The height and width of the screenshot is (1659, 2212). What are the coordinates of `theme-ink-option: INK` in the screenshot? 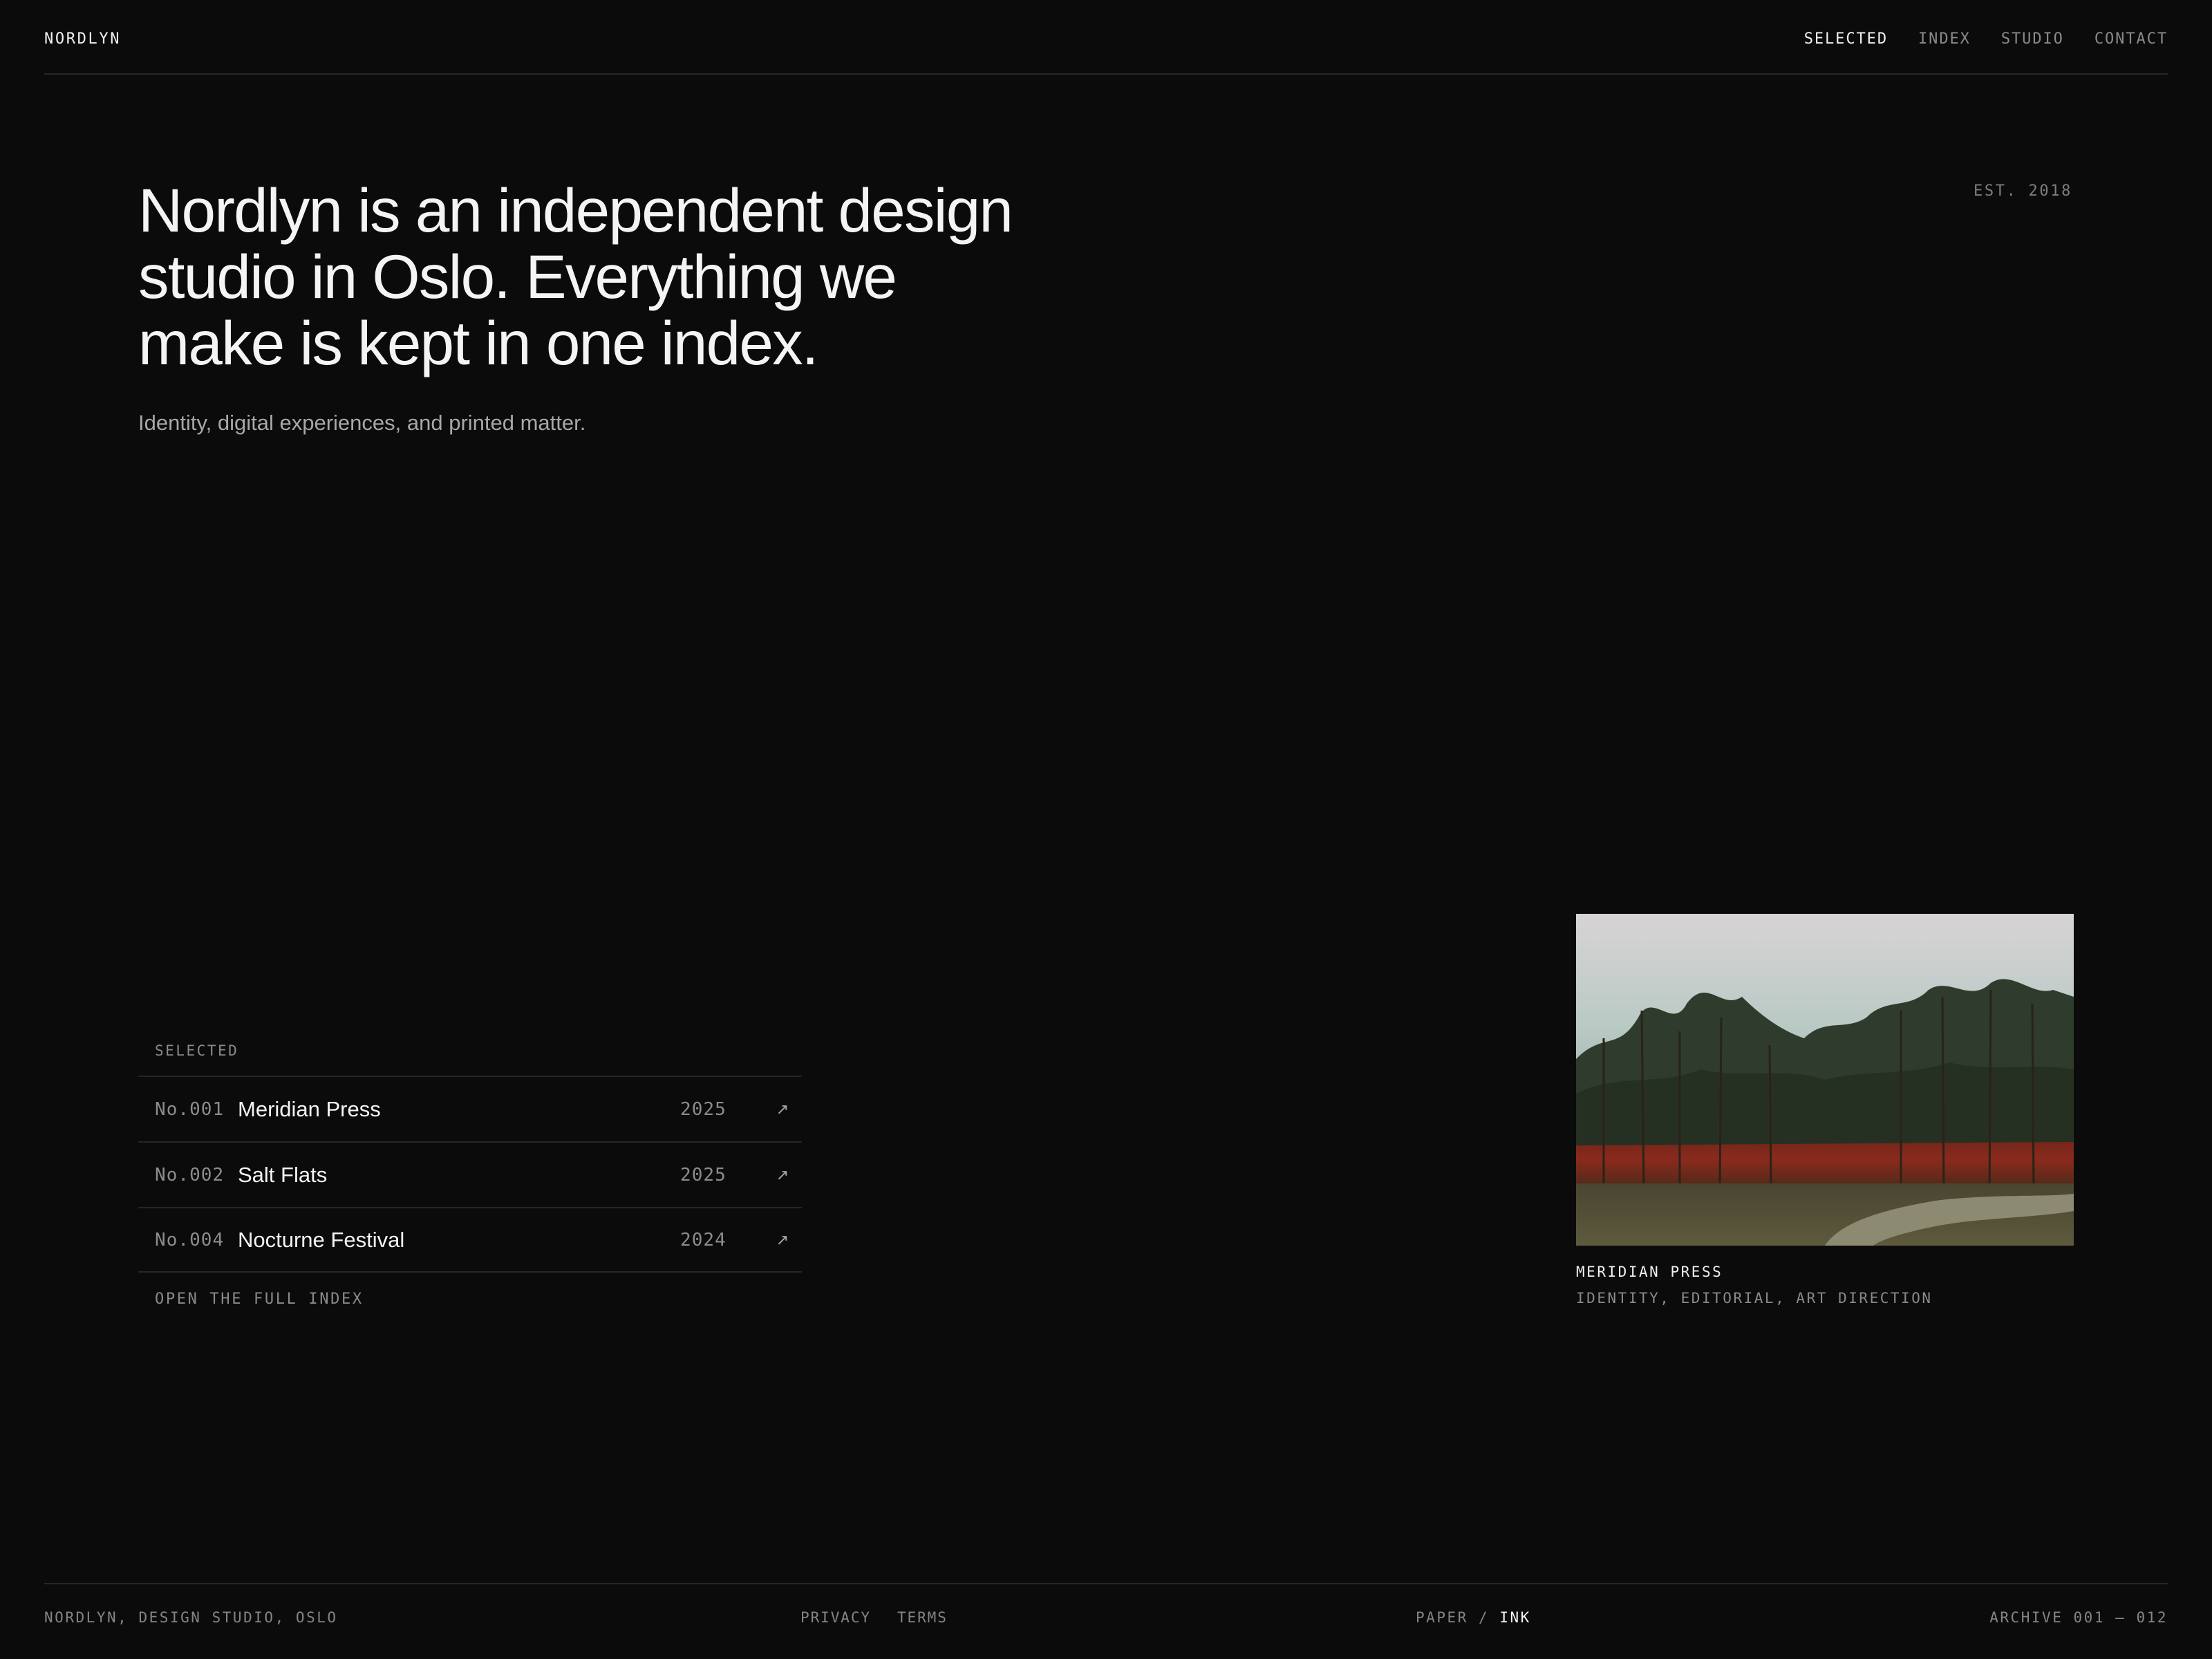 It's located at (1515, 1618).